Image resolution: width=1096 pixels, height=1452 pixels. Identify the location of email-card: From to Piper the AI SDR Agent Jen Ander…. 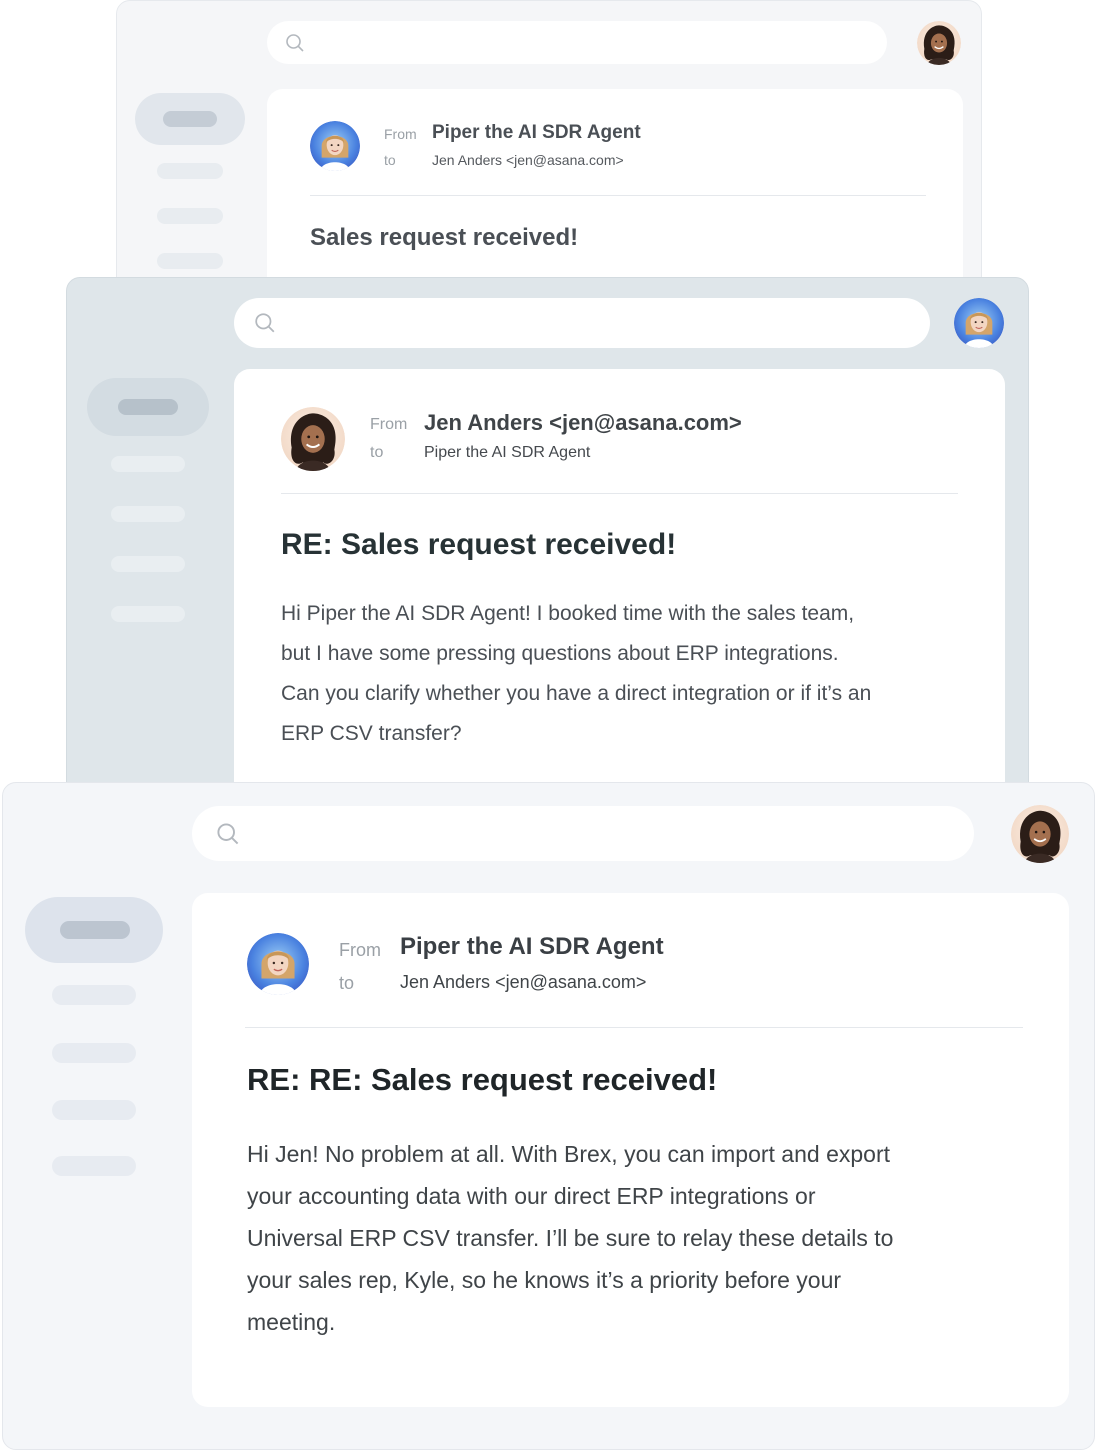
(615, 194).